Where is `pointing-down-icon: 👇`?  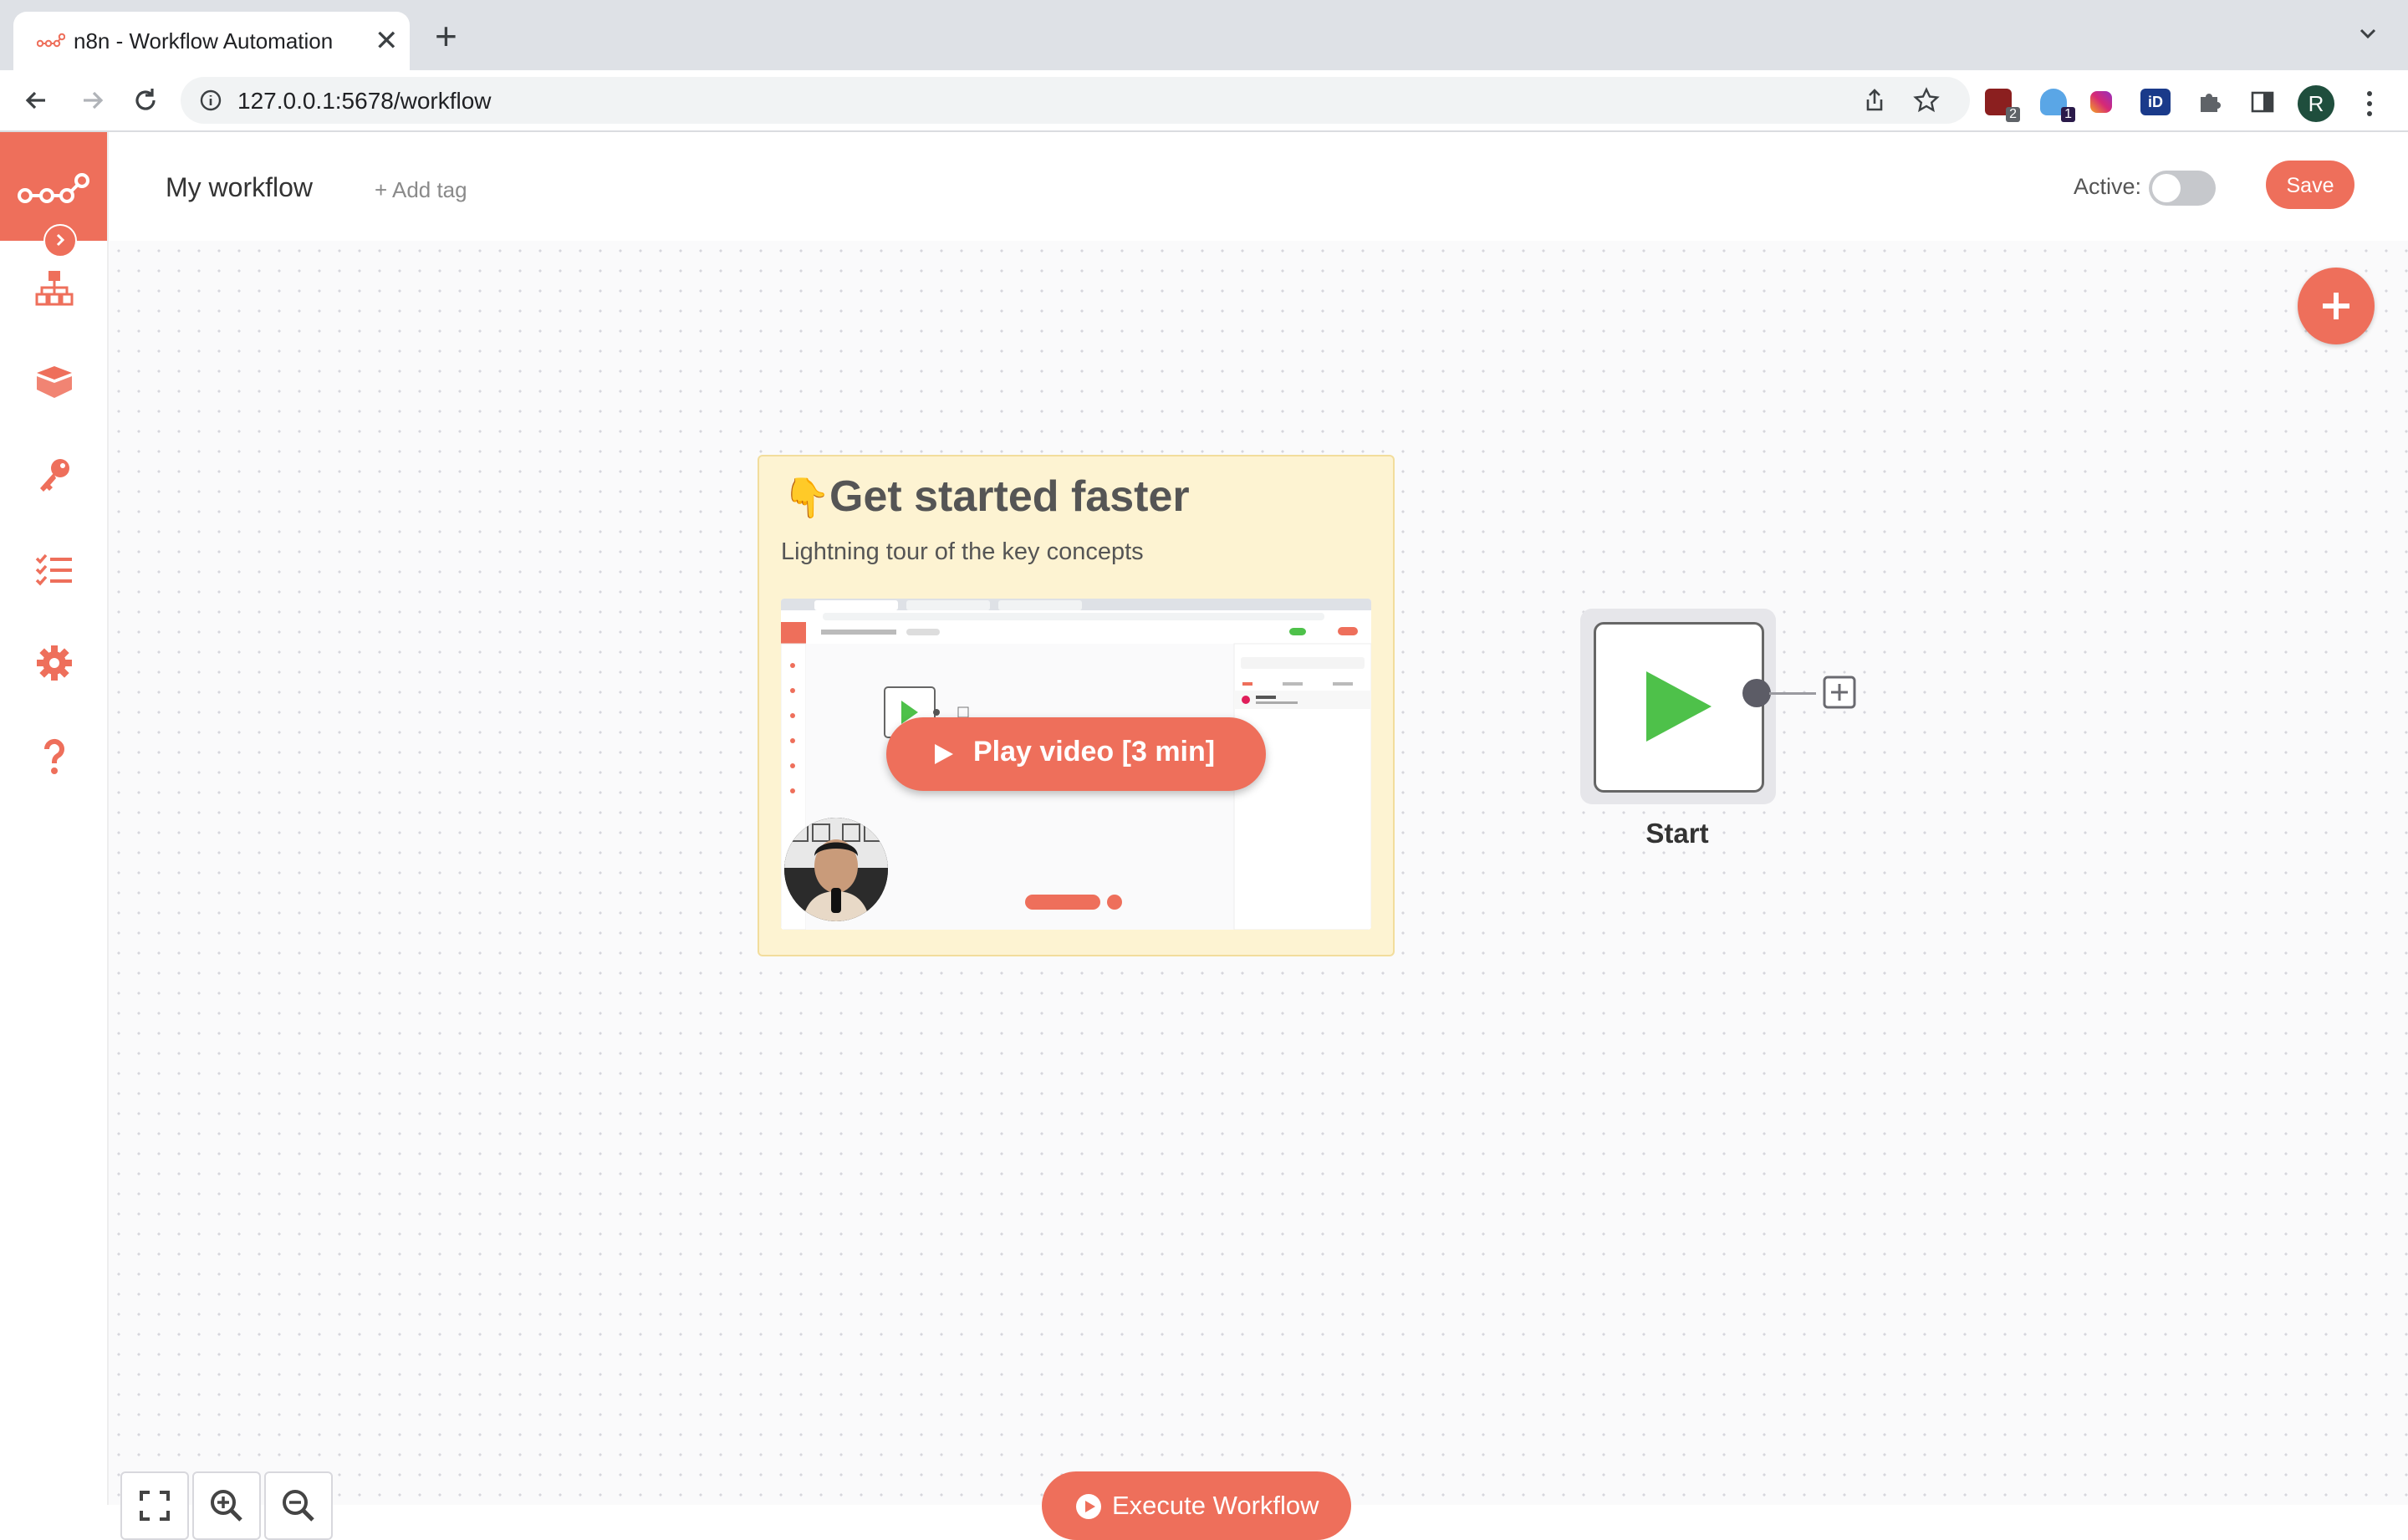
pointing-down-icon: 👇 is located at coordinates (807, 497).